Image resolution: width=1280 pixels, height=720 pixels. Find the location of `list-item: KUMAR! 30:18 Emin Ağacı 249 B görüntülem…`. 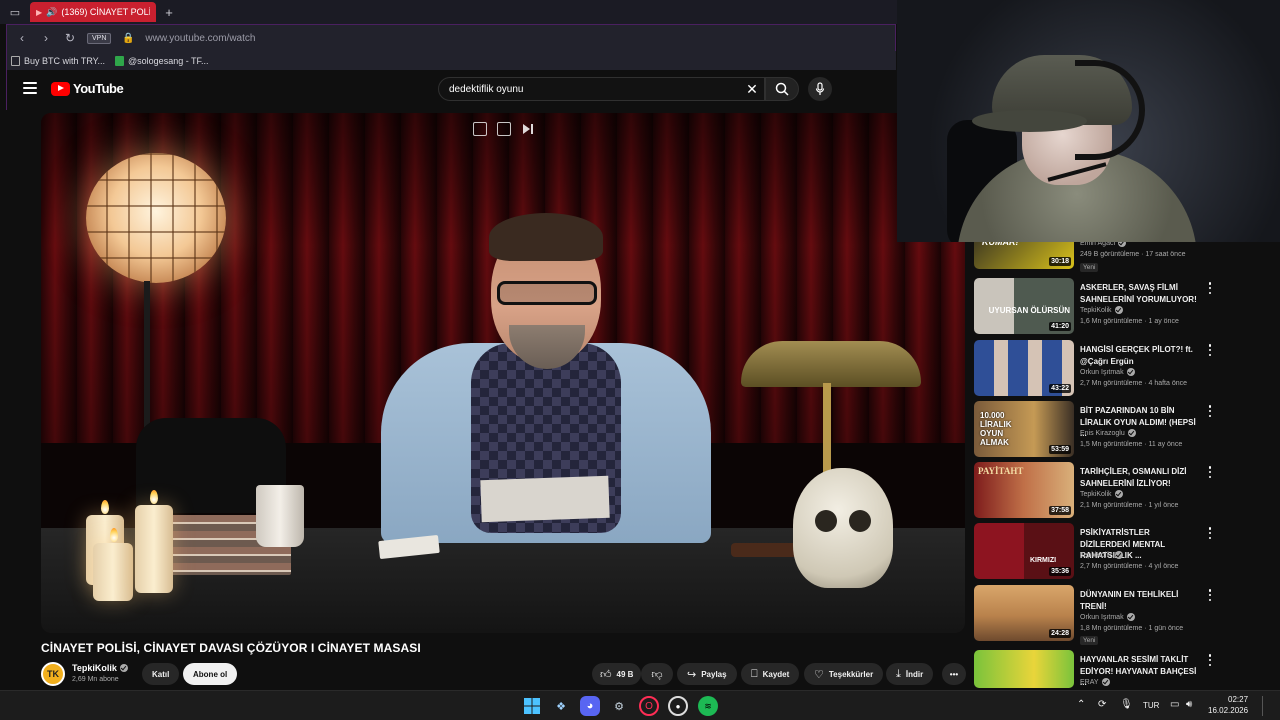

list-item: KUMAR! 30:18 Emin Ağacı 249 B görüntülem… is located at coordinates (1101, 247).